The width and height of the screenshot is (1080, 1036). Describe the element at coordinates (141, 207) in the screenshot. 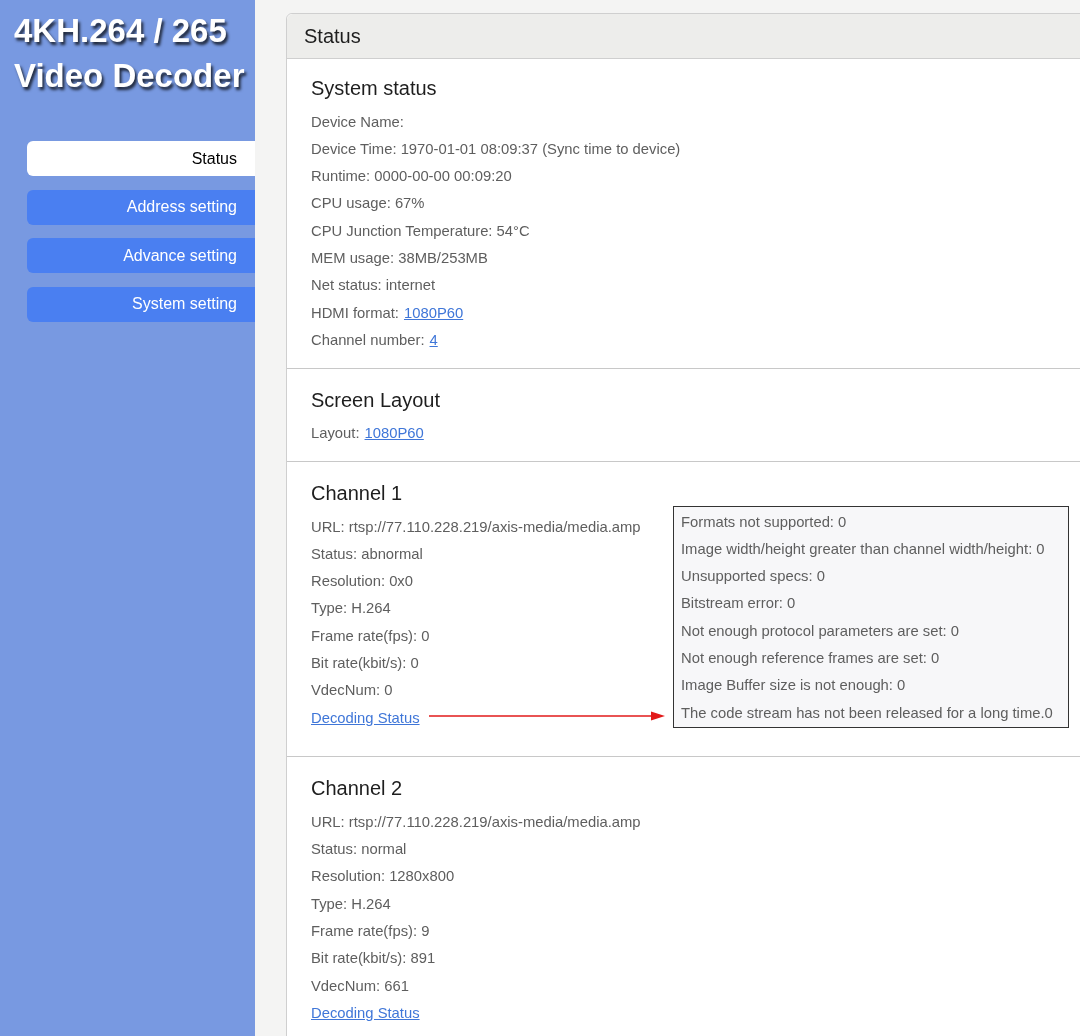

I see `nav-item: Address setting` at that location.